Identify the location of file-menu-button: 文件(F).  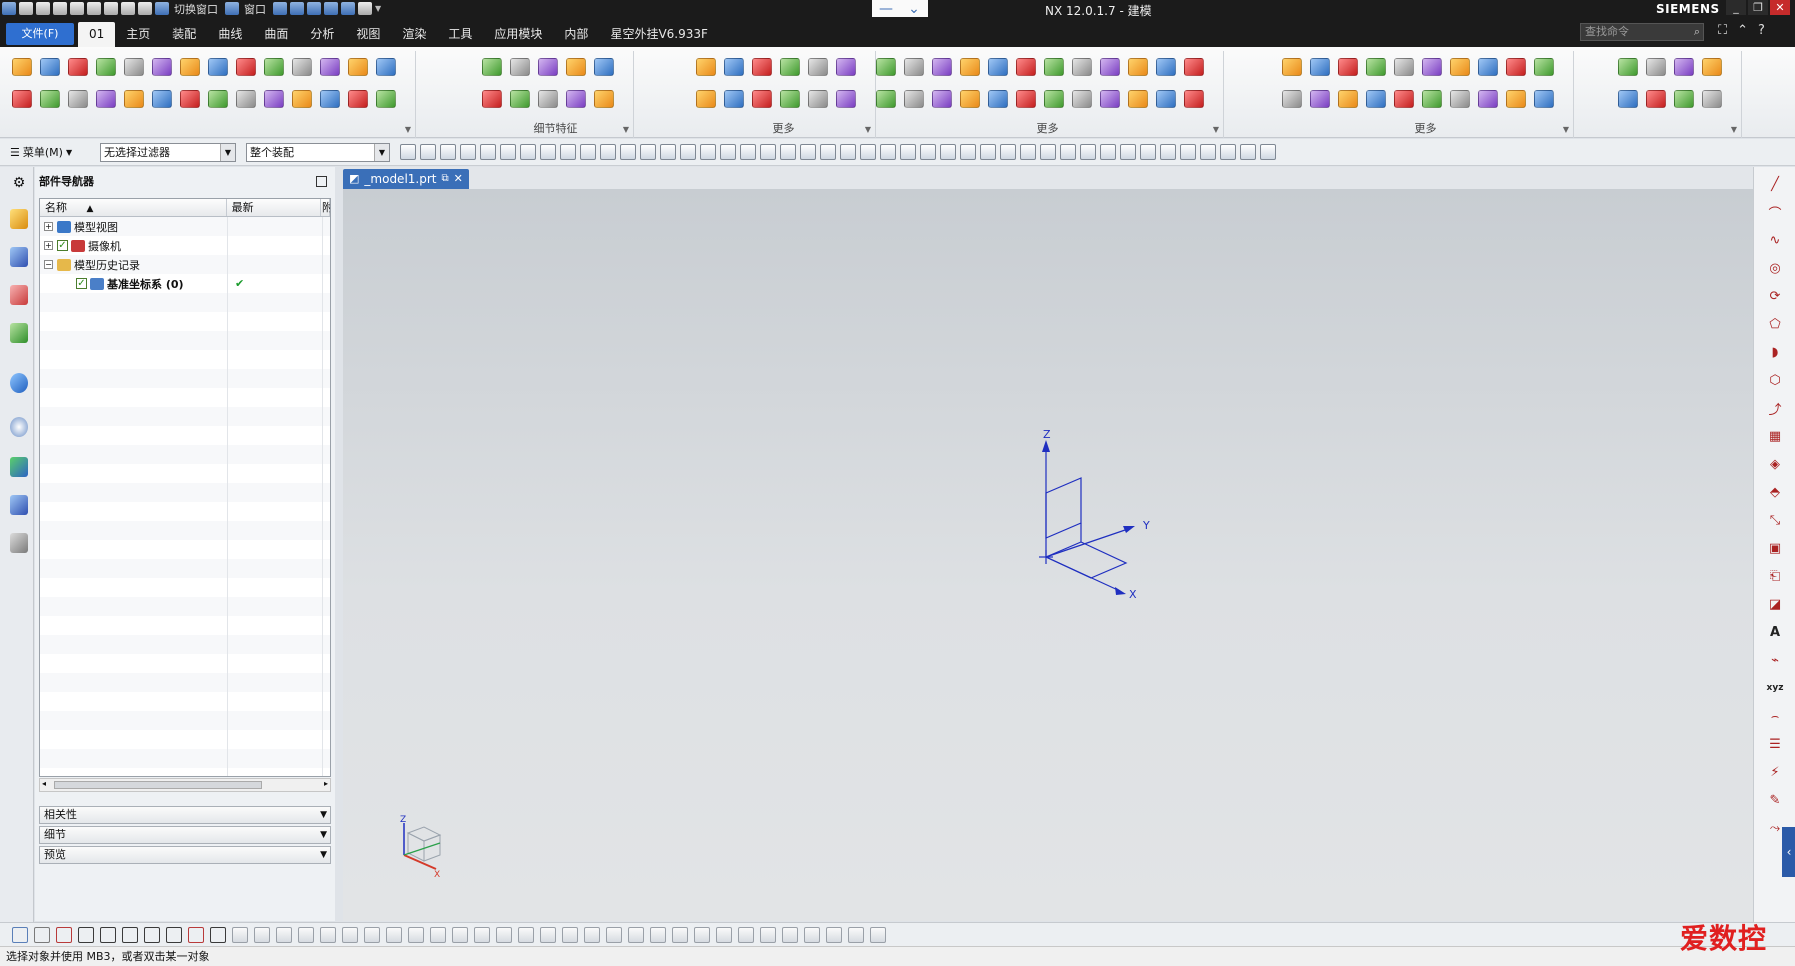
(40, 34).